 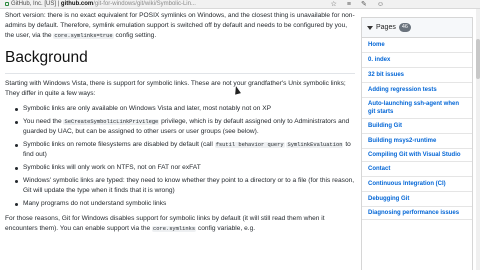 I want to click on hub-icon: ≡, so click(x=349, y=4).